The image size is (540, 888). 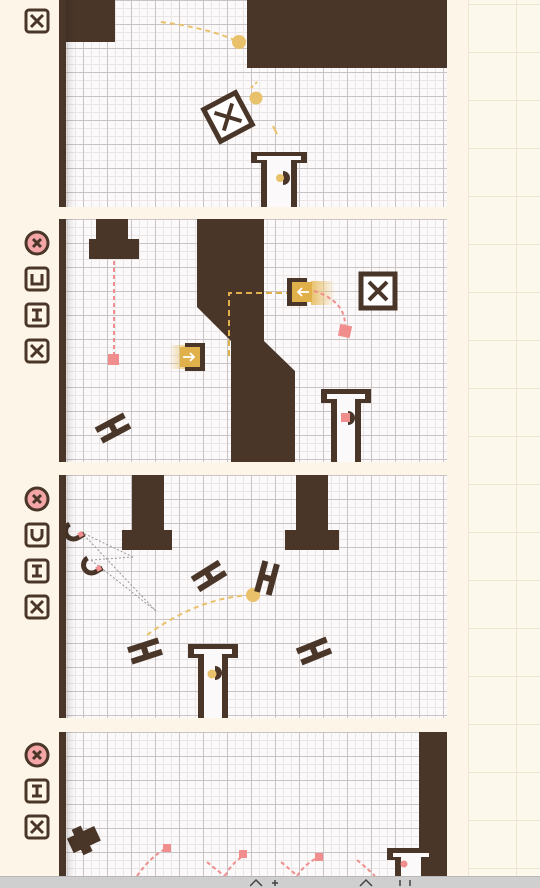 I want to click on level-4-scene, so click(x=256, y=804).